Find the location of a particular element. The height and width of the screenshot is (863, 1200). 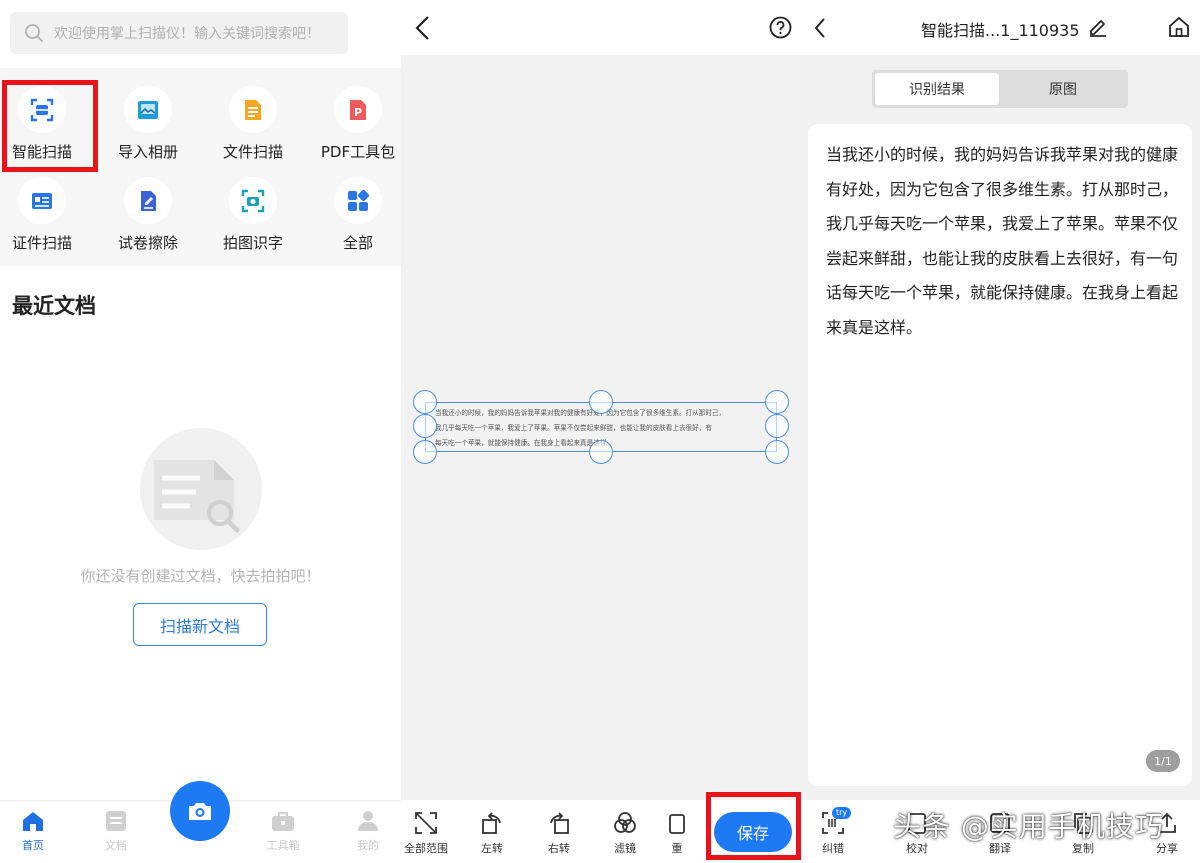

empty-docs-message: 你还没有创建过文档，快去拍拍吧！ is located at coordinates (200, 576).